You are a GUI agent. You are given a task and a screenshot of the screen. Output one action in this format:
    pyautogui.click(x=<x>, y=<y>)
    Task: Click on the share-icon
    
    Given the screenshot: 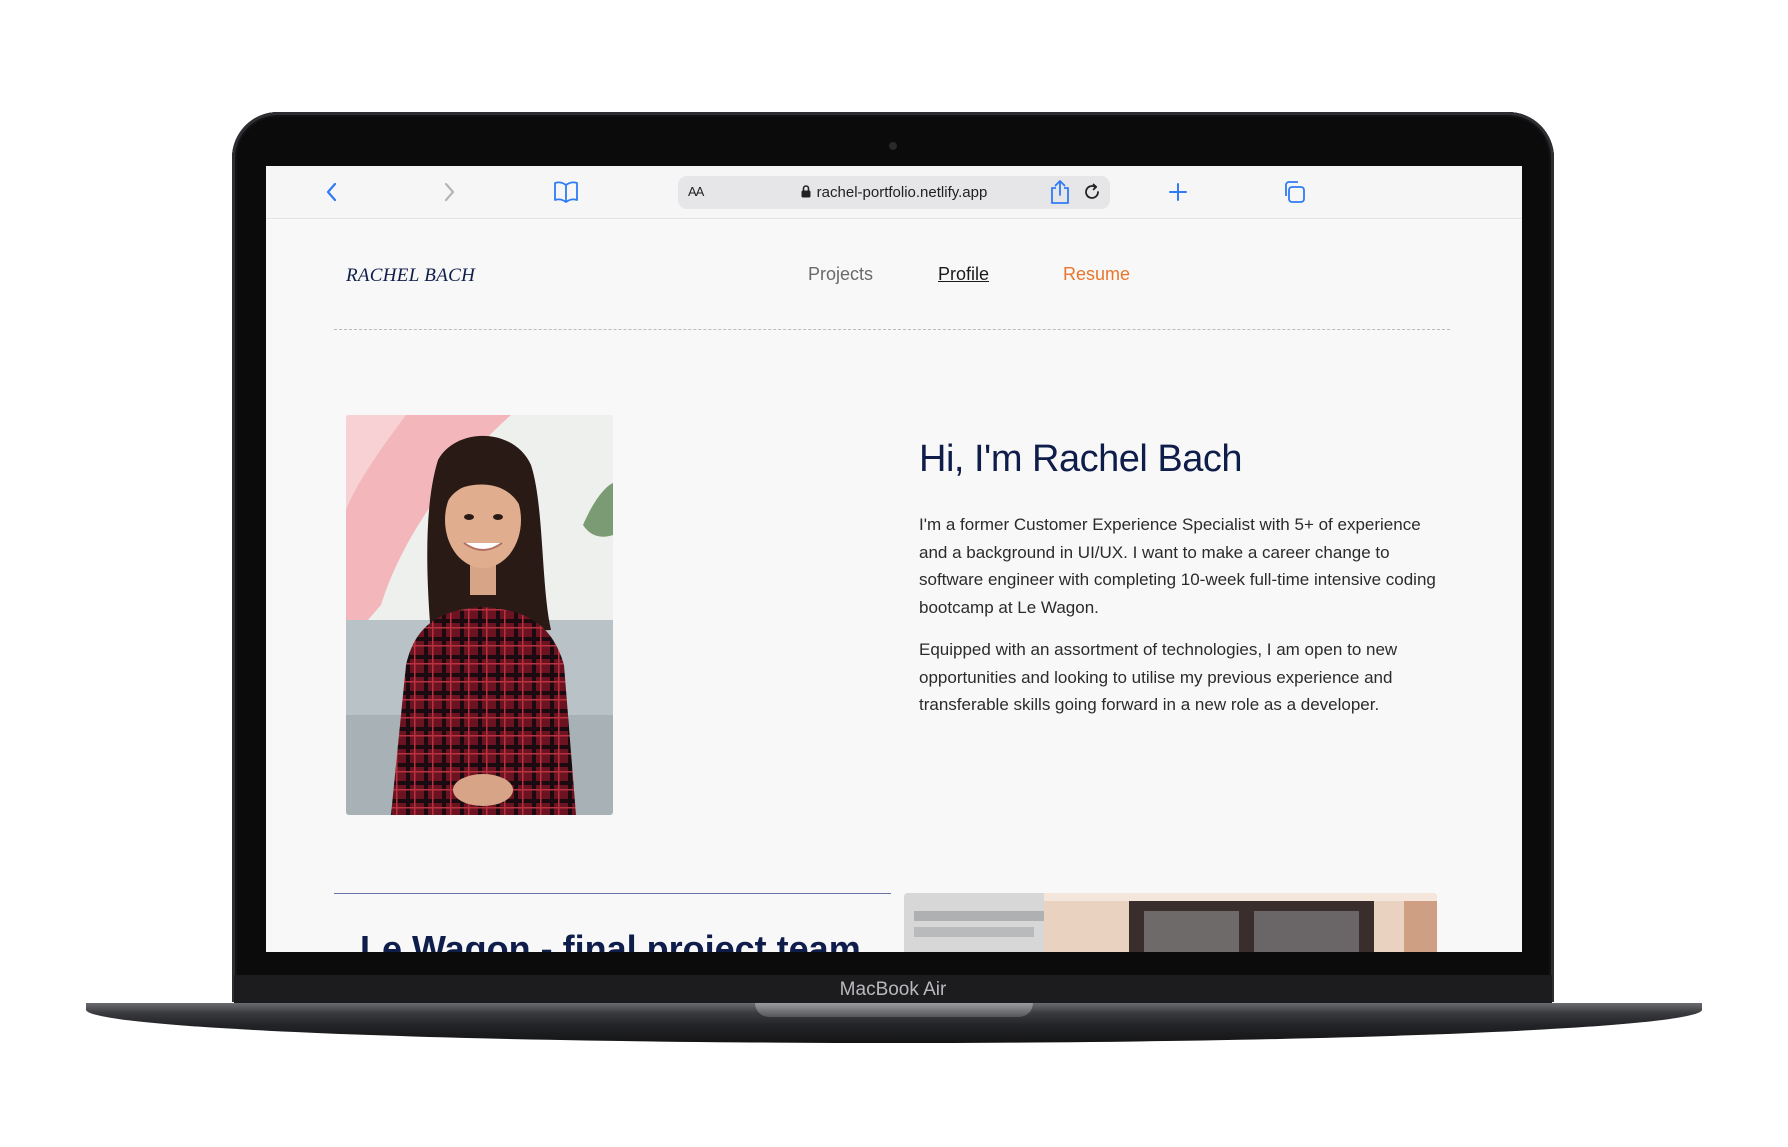 What is the action you would take?
    pyautogui.click(x=1060, y=192)
    